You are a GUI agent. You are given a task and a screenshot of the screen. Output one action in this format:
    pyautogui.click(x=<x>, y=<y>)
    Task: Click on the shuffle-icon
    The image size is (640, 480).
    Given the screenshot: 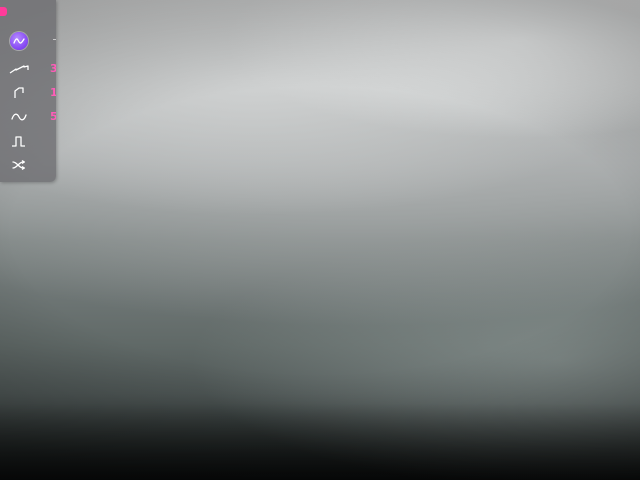 What is the action you would take?
    pyautogui.click(x=19, y=165)
    